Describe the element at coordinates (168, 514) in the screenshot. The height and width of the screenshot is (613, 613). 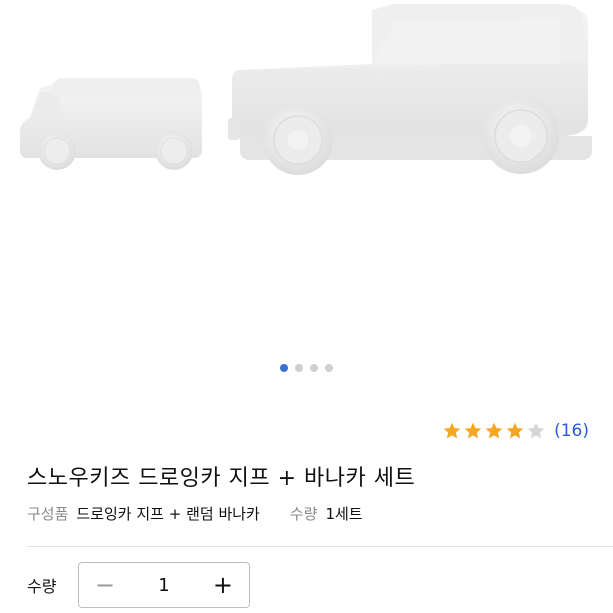
I see `components-value: 드로잉카 지프 + 랜덤 바나카` at that location.